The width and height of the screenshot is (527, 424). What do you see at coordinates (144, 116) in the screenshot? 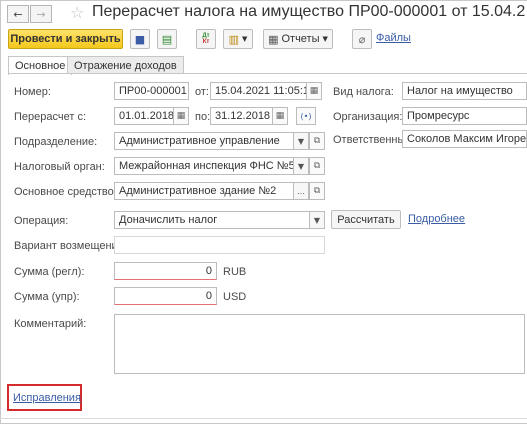
I see `recalc-from-field: 01.01.2018` at bounding box center [144, 116].